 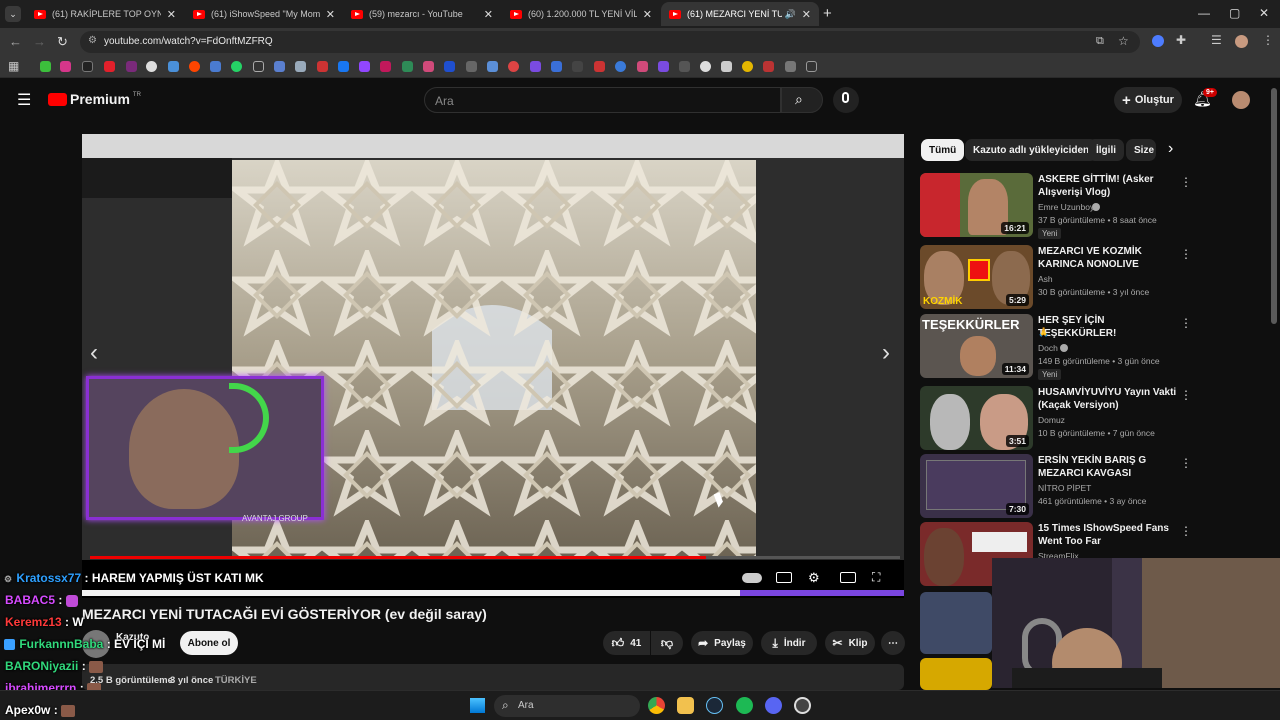 What do you see at coordinates (94, 99) in the screenshot?
I see `youtube-premium-logo: Premium TR` at bounding box center [94, 99].